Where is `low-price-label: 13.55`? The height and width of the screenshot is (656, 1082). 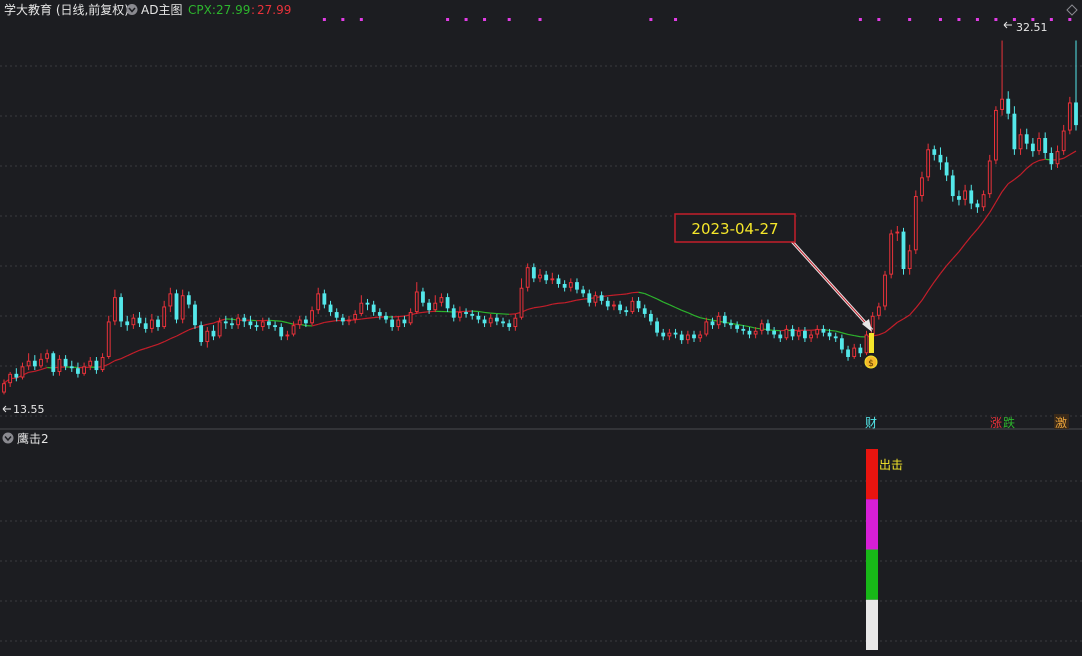 low-price-label: 13.55 is located at coordinates (29, 409).